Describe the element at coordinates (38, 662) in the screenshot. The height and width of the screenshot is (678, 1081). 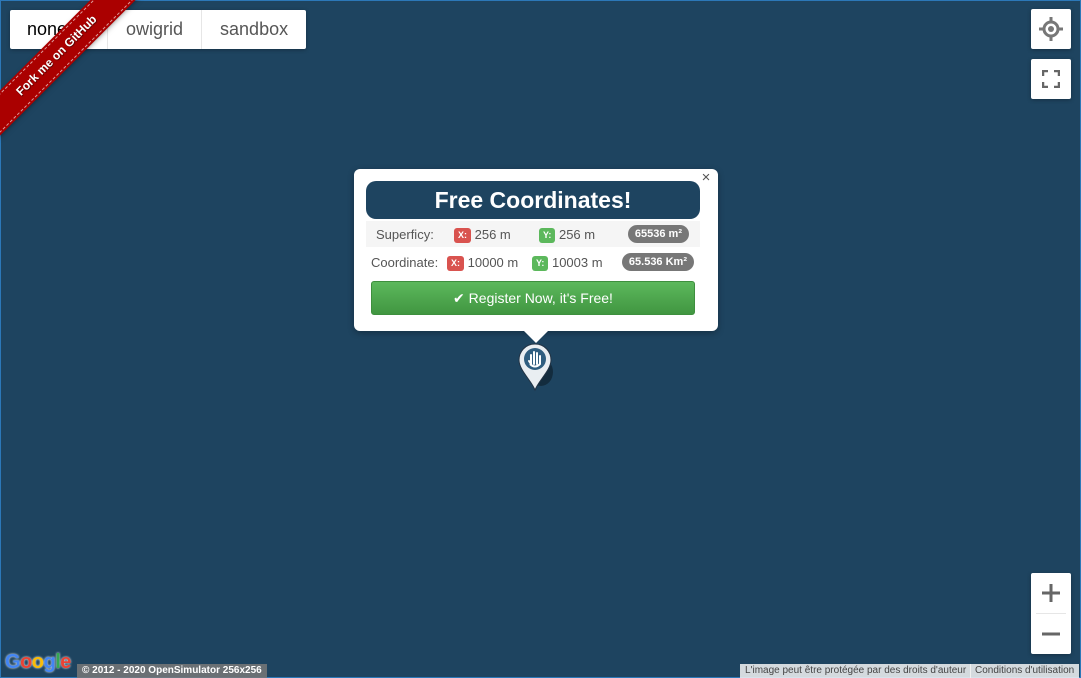
I see `google-logo: Google` at that location.